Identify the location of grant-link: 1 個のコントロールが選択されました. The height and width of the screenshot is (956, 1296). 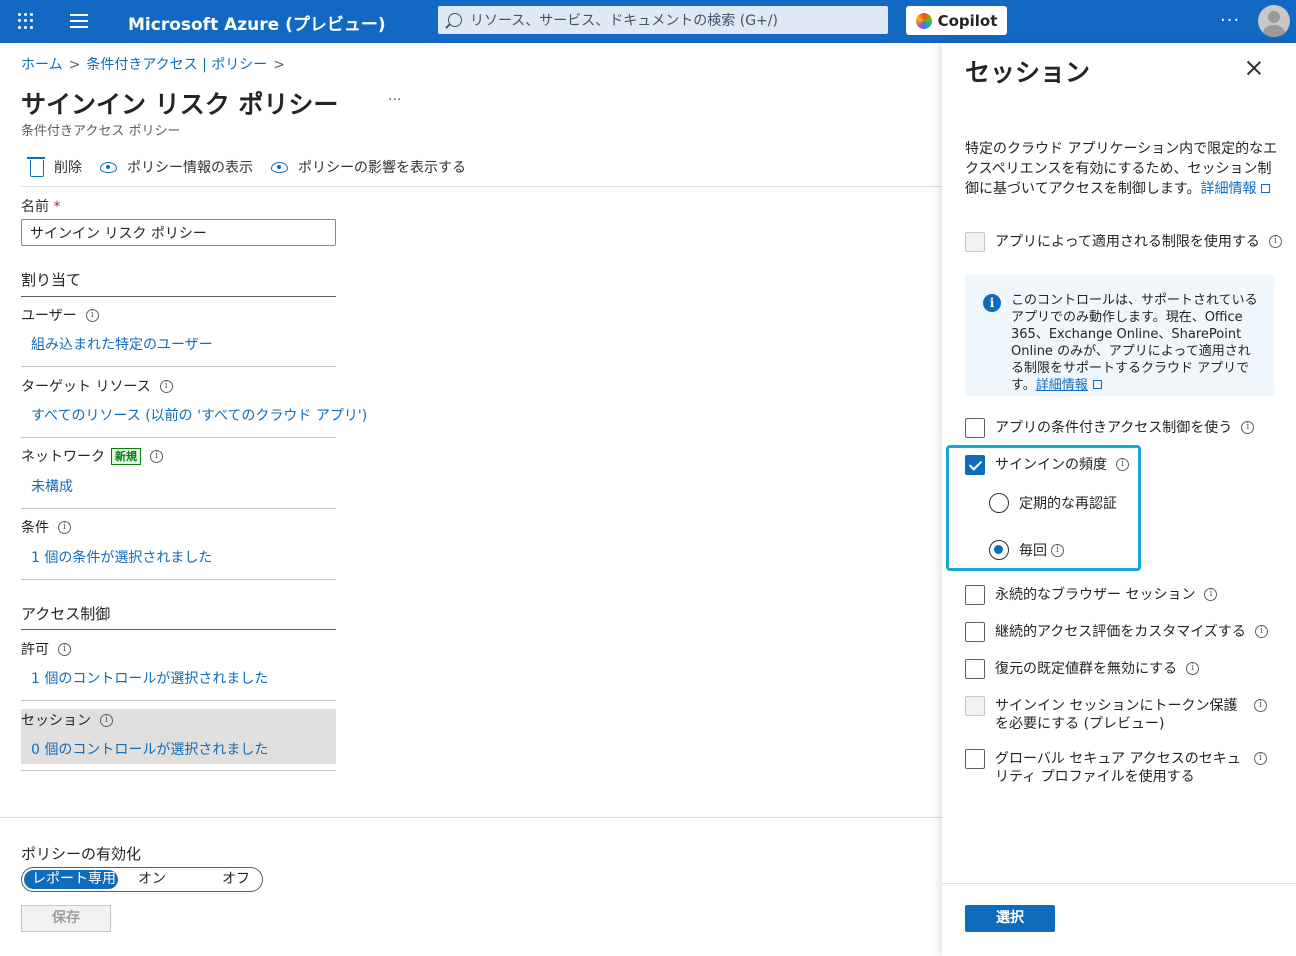
(149, 678).